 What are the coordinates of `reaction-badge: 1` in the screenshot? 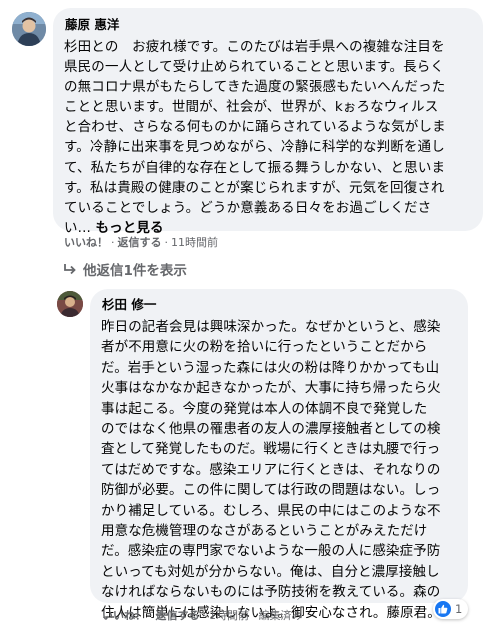 It's located at (451, 609).